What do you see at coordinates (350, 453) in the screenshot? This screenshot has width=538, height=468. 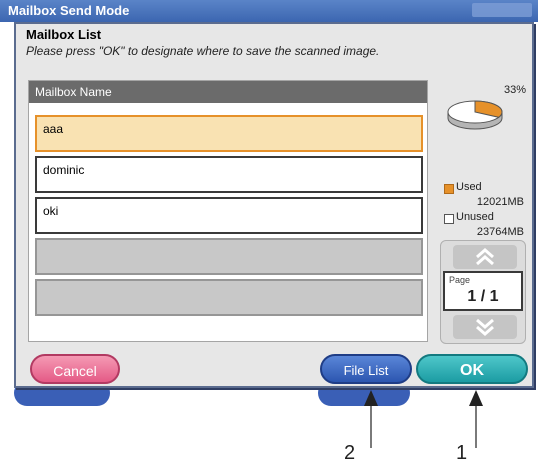 I see `callout-number-2: 2` at bounding box center [350, 453].